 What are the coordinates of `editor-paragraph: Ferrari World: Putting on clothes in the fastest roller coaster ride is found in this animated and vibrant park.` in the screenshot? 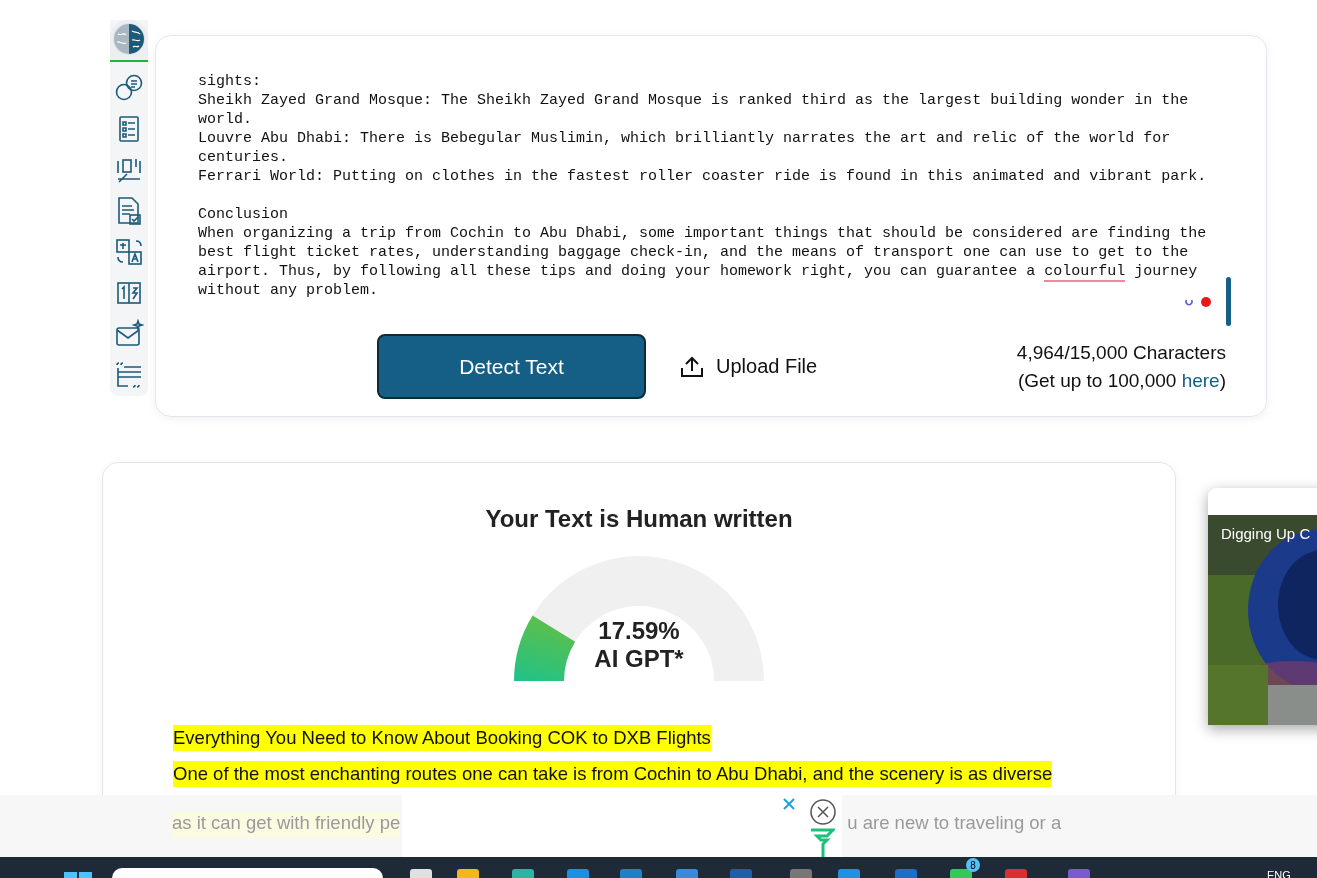 It's located at (703, 176).